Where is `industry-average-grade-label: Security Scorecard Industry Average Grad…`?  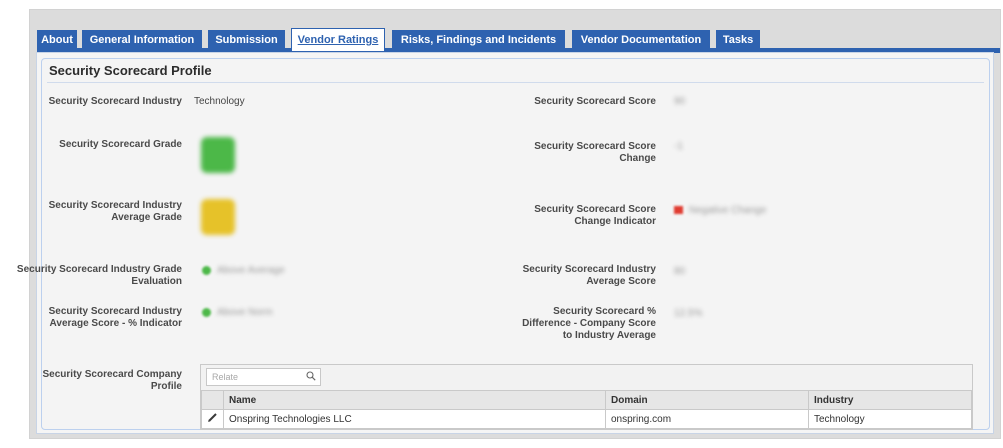
industry-average-grade-label: Security Scorecard Industry Average Grad… is located at coordinates (115, 211).